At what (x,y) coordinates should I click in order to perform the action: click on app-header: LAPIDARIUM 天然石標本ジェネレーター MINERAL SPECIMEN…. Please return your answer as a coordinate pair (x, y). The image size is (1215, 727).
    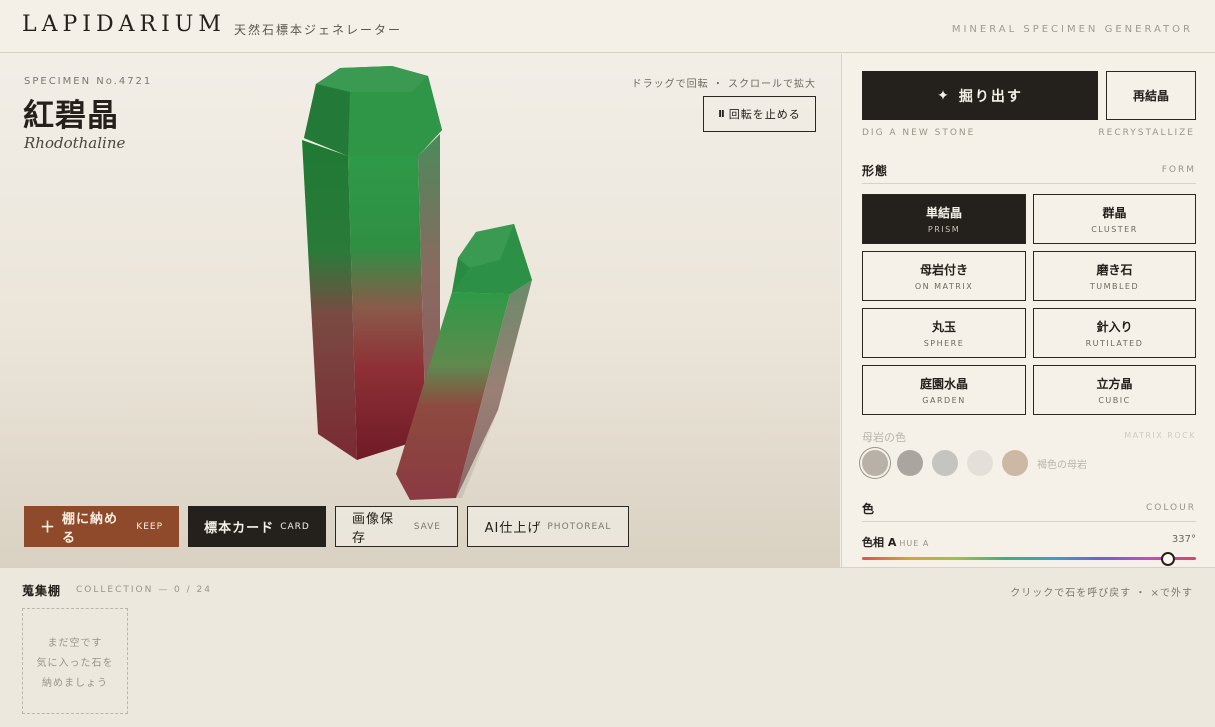
    Looking at the image, I should click on (607, 26).